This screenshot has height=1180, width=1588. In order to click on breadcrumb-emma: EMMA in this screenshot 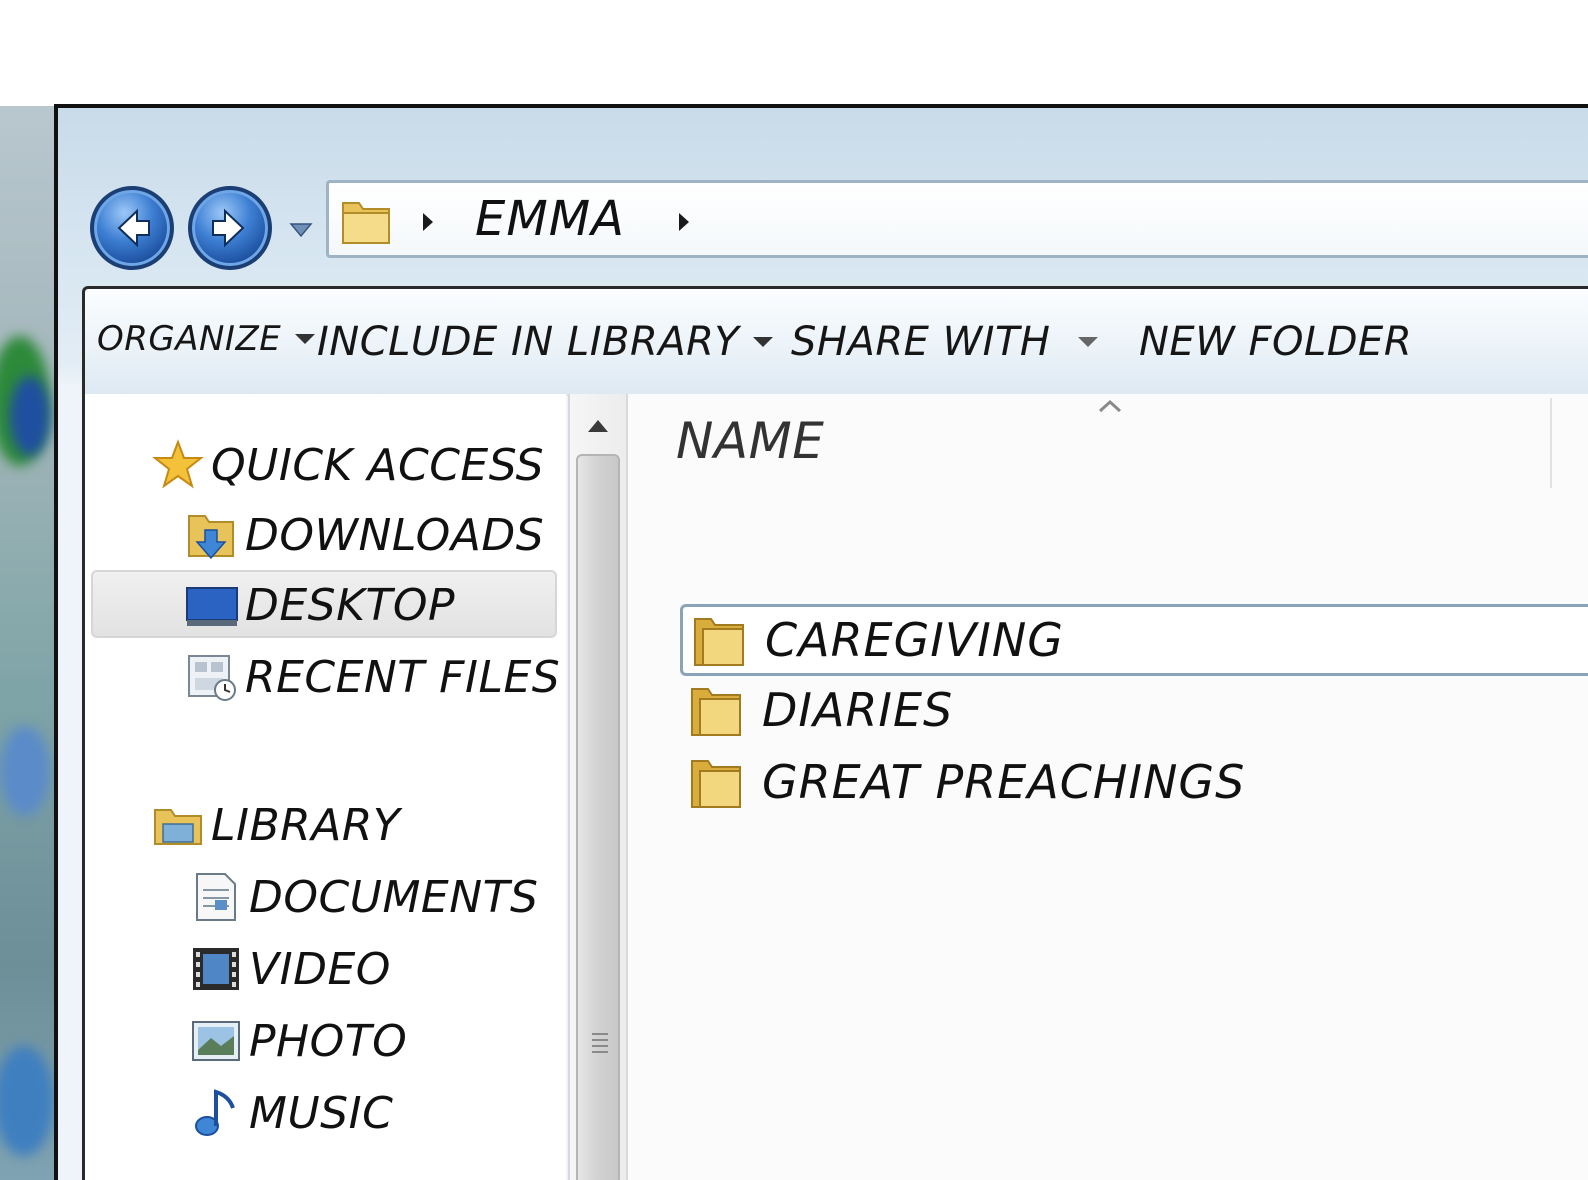, I will do `click(550, 219)`.